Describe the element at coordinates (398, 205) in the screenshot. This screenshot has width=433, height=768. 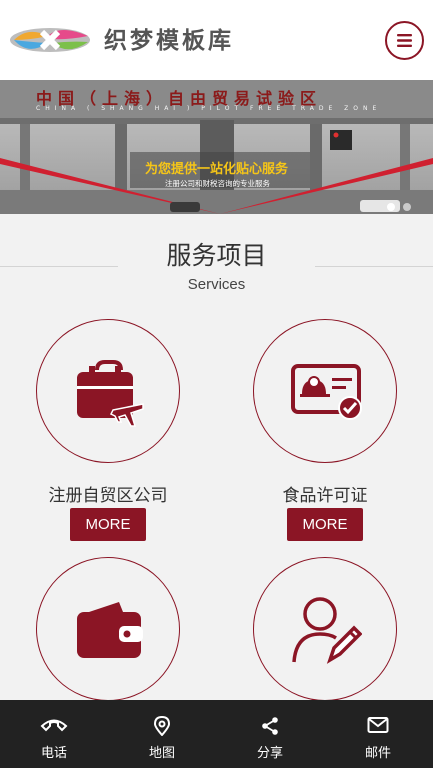
I see `carousel-dots` at that location.